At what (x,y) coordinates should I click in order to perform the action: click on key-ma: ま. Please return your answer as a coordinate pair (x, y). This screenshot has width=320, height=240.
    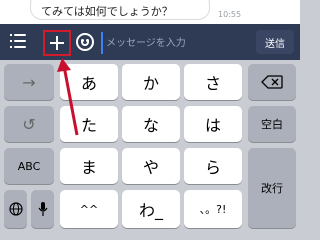
    Looking at the image, I should click on (89, 166).